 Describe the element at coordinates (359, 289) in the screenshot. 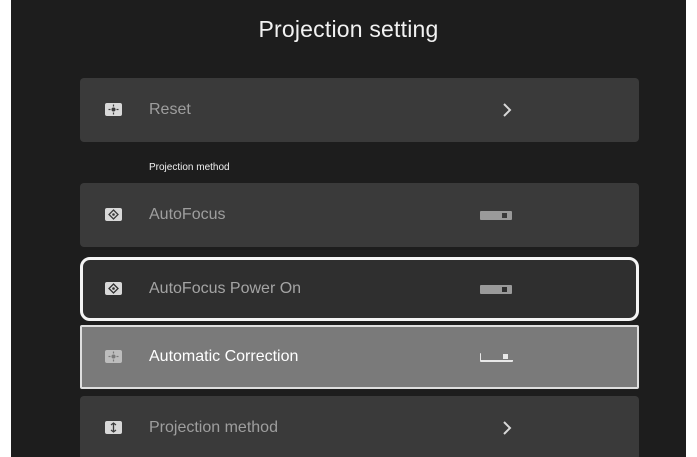

I see `autofocus-power-on-row: AutoFocus Power On` at that location.